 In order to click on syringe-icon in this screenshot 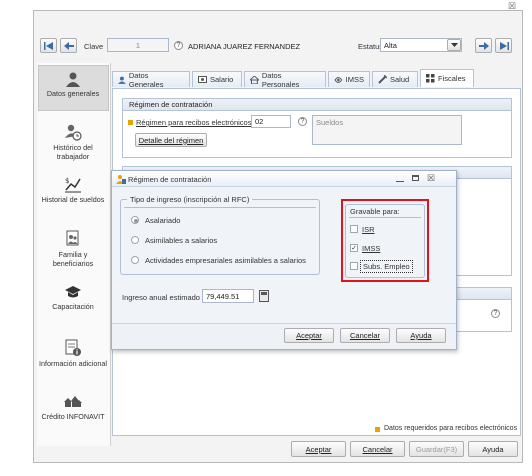, I will do `click(382, 79)`.